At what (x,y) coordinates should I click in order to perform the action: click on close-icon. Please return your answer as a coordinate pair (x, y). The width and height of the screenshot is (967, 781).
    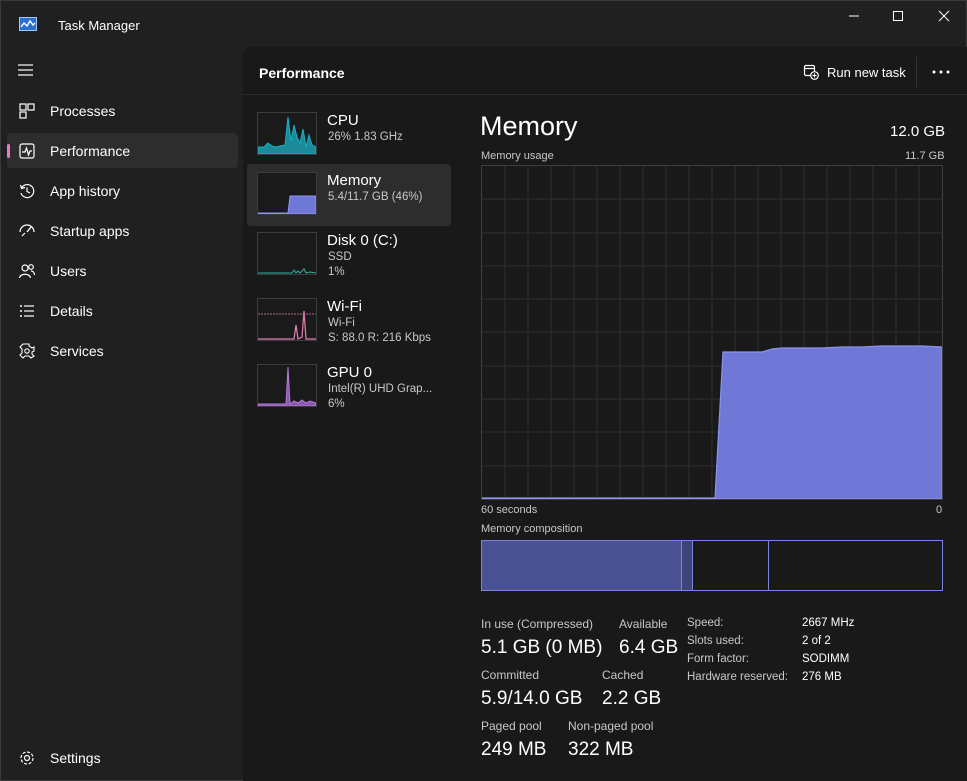
    Looking at the image, I should click on (944, 16).